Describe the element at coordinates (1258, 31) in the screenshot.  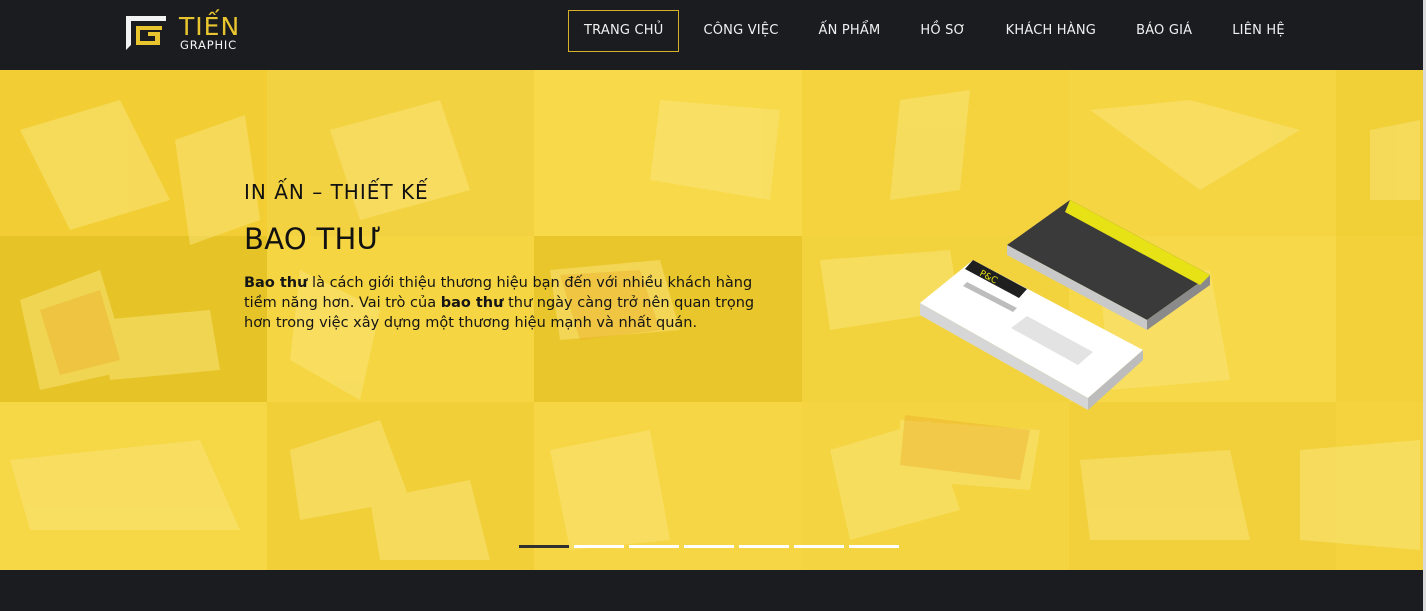
I see `nav-item-lien-he: LIÊN HỆ` at that location.